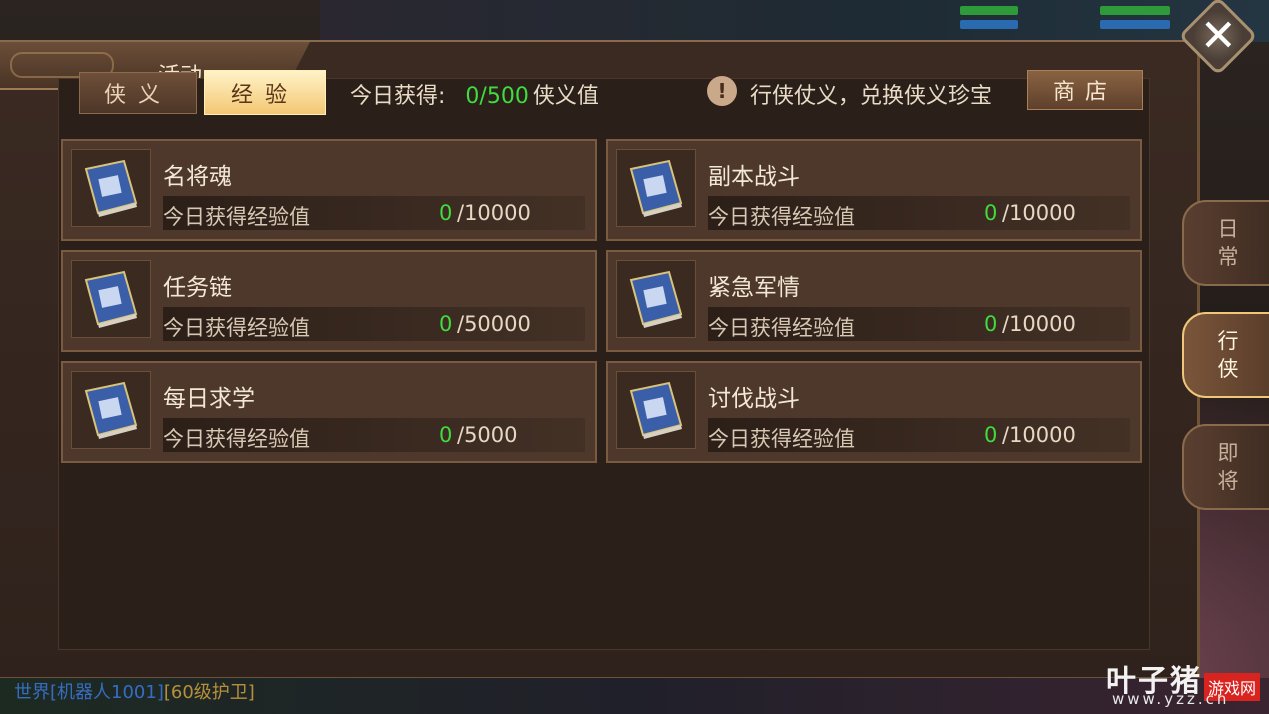  I want to click on side-tab-char: 行, so click(1228, 341).